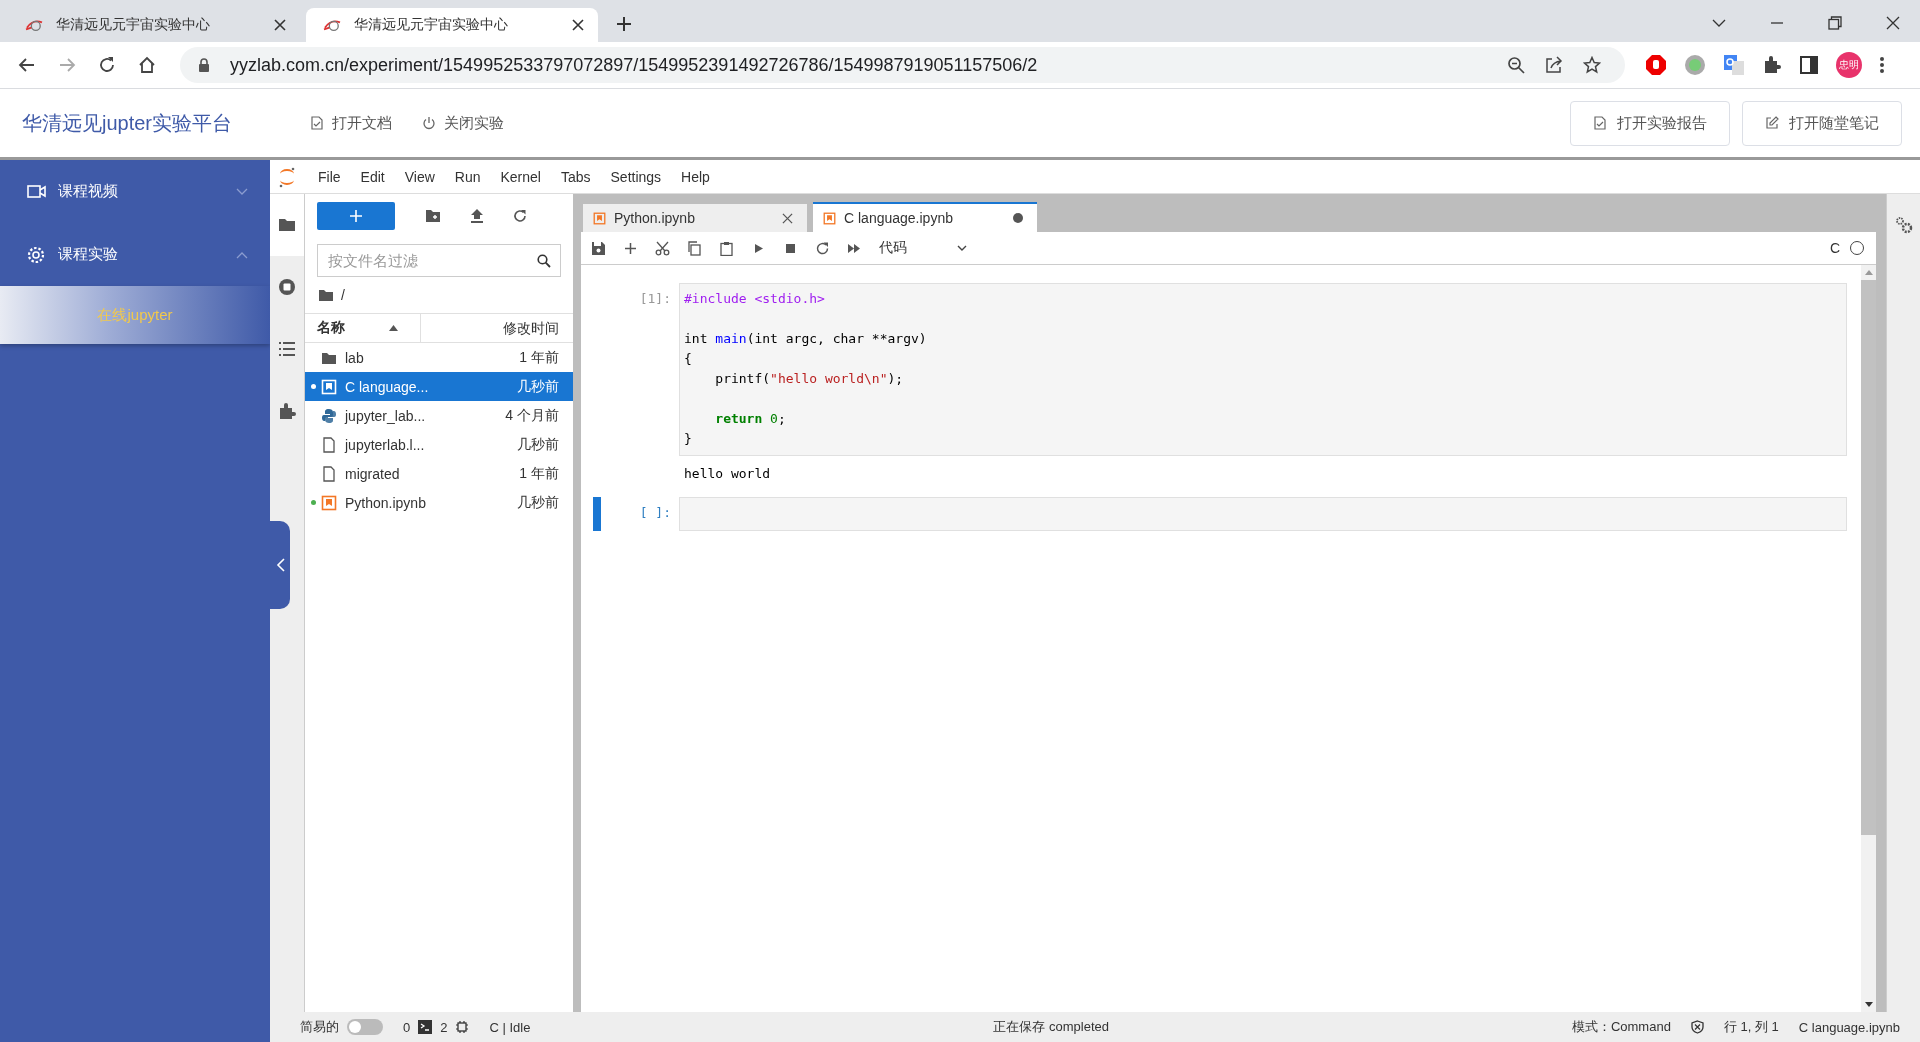 This screenshot has width=1920, height=1042. What do you see at coordinates (1592, 65) in the screenshot?
I see `star-icon` at bounding box center [1592, 65].